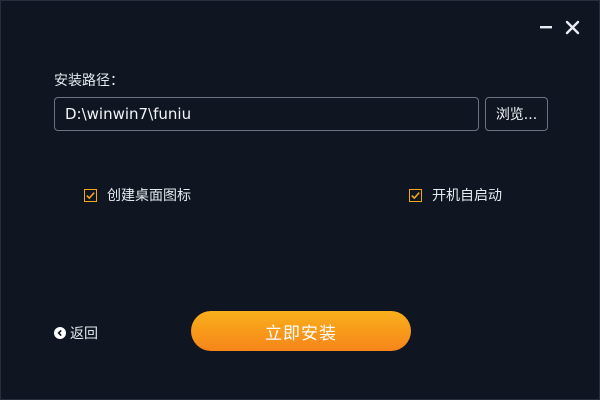  I want to click on back-arrow-icon, so click(60, 333).